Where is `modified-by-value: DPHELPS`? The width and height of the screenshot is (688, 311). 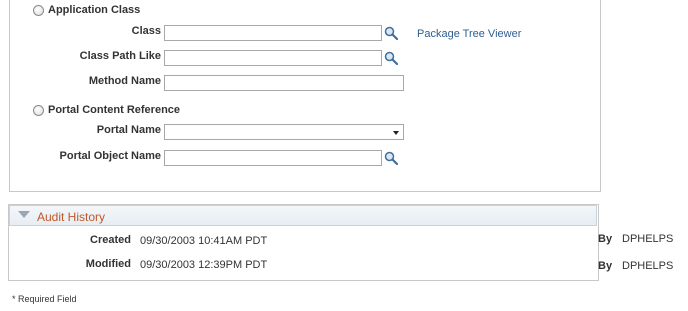
modified-by-value: DPHELPS is located at coordinates (648, 266).